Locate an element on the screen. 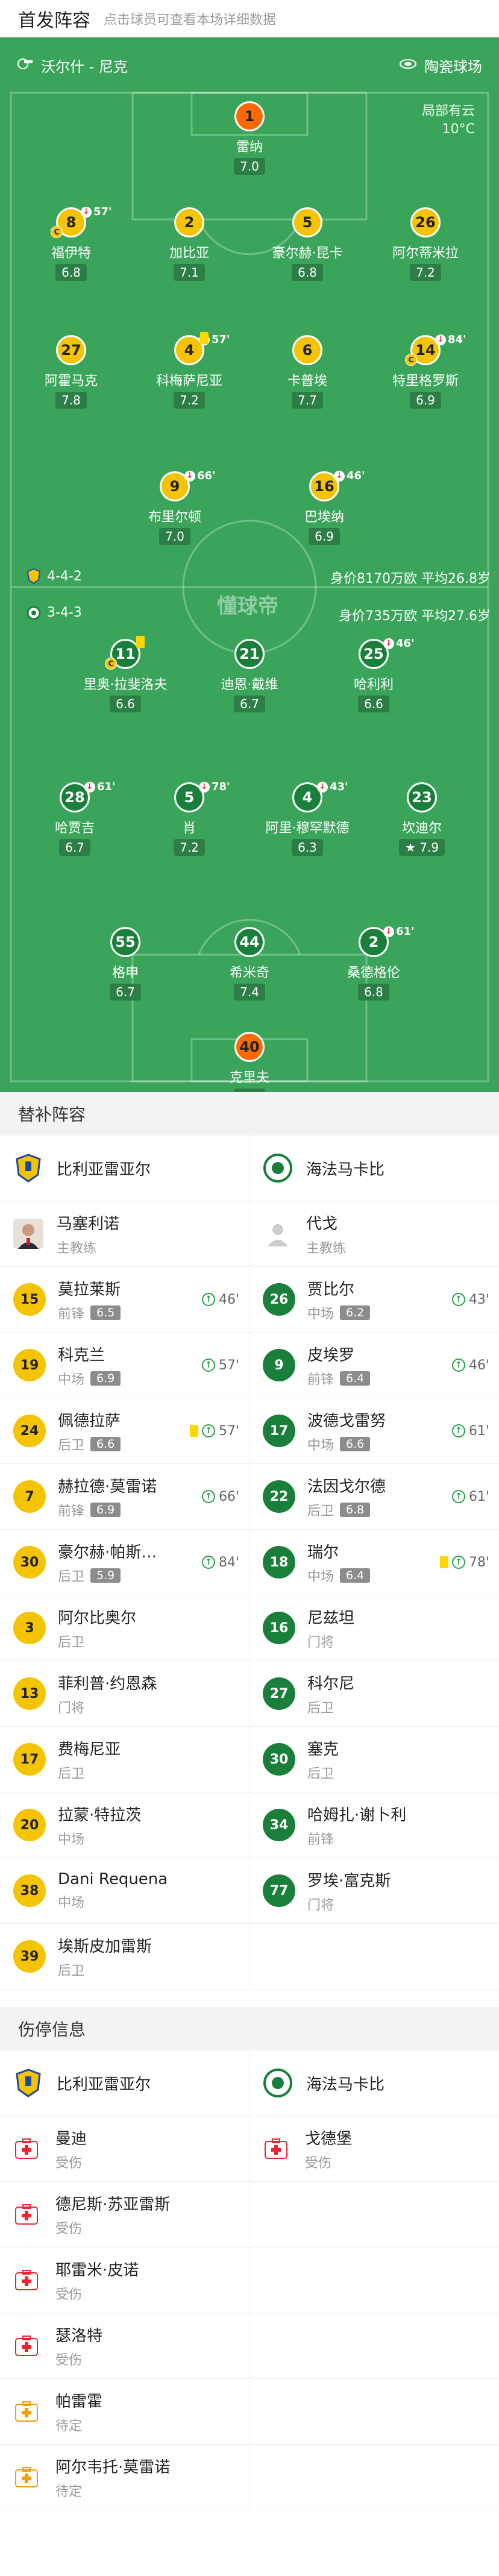 This screenshot has height=2576, width=499. home-player: 16 ↓ 46' 巴埃纳 6.9 is located at coordinates (324, 507).